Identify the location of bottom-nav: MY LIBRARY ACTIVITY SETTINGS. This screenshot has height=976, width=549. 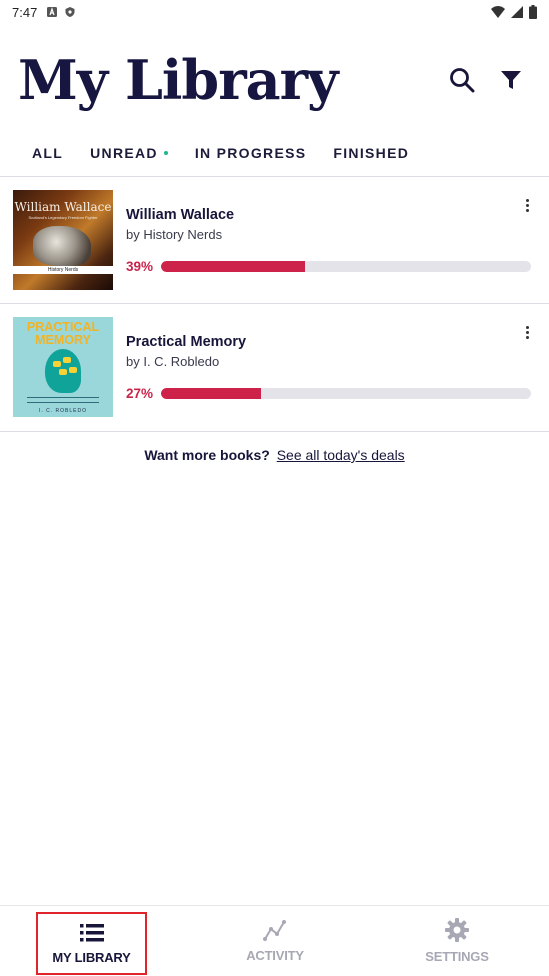
(274, 940).